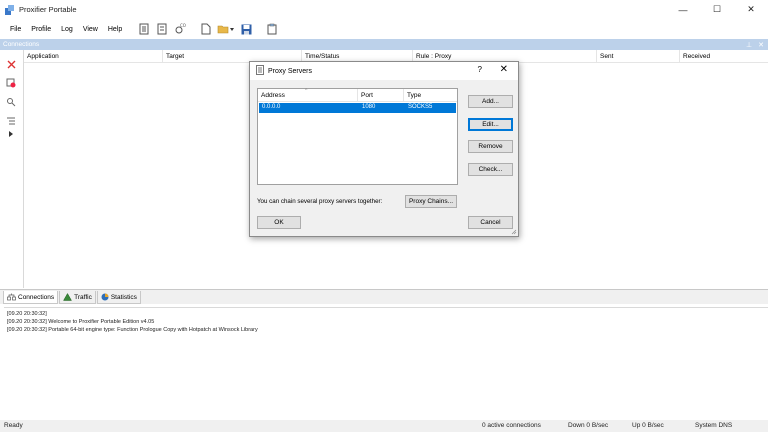 Image resolution: width=768 pixels, height=432 pixels. Describe the element at coordinates (183, 25) in the screenshot. I see `svg-text: COM` at that location.